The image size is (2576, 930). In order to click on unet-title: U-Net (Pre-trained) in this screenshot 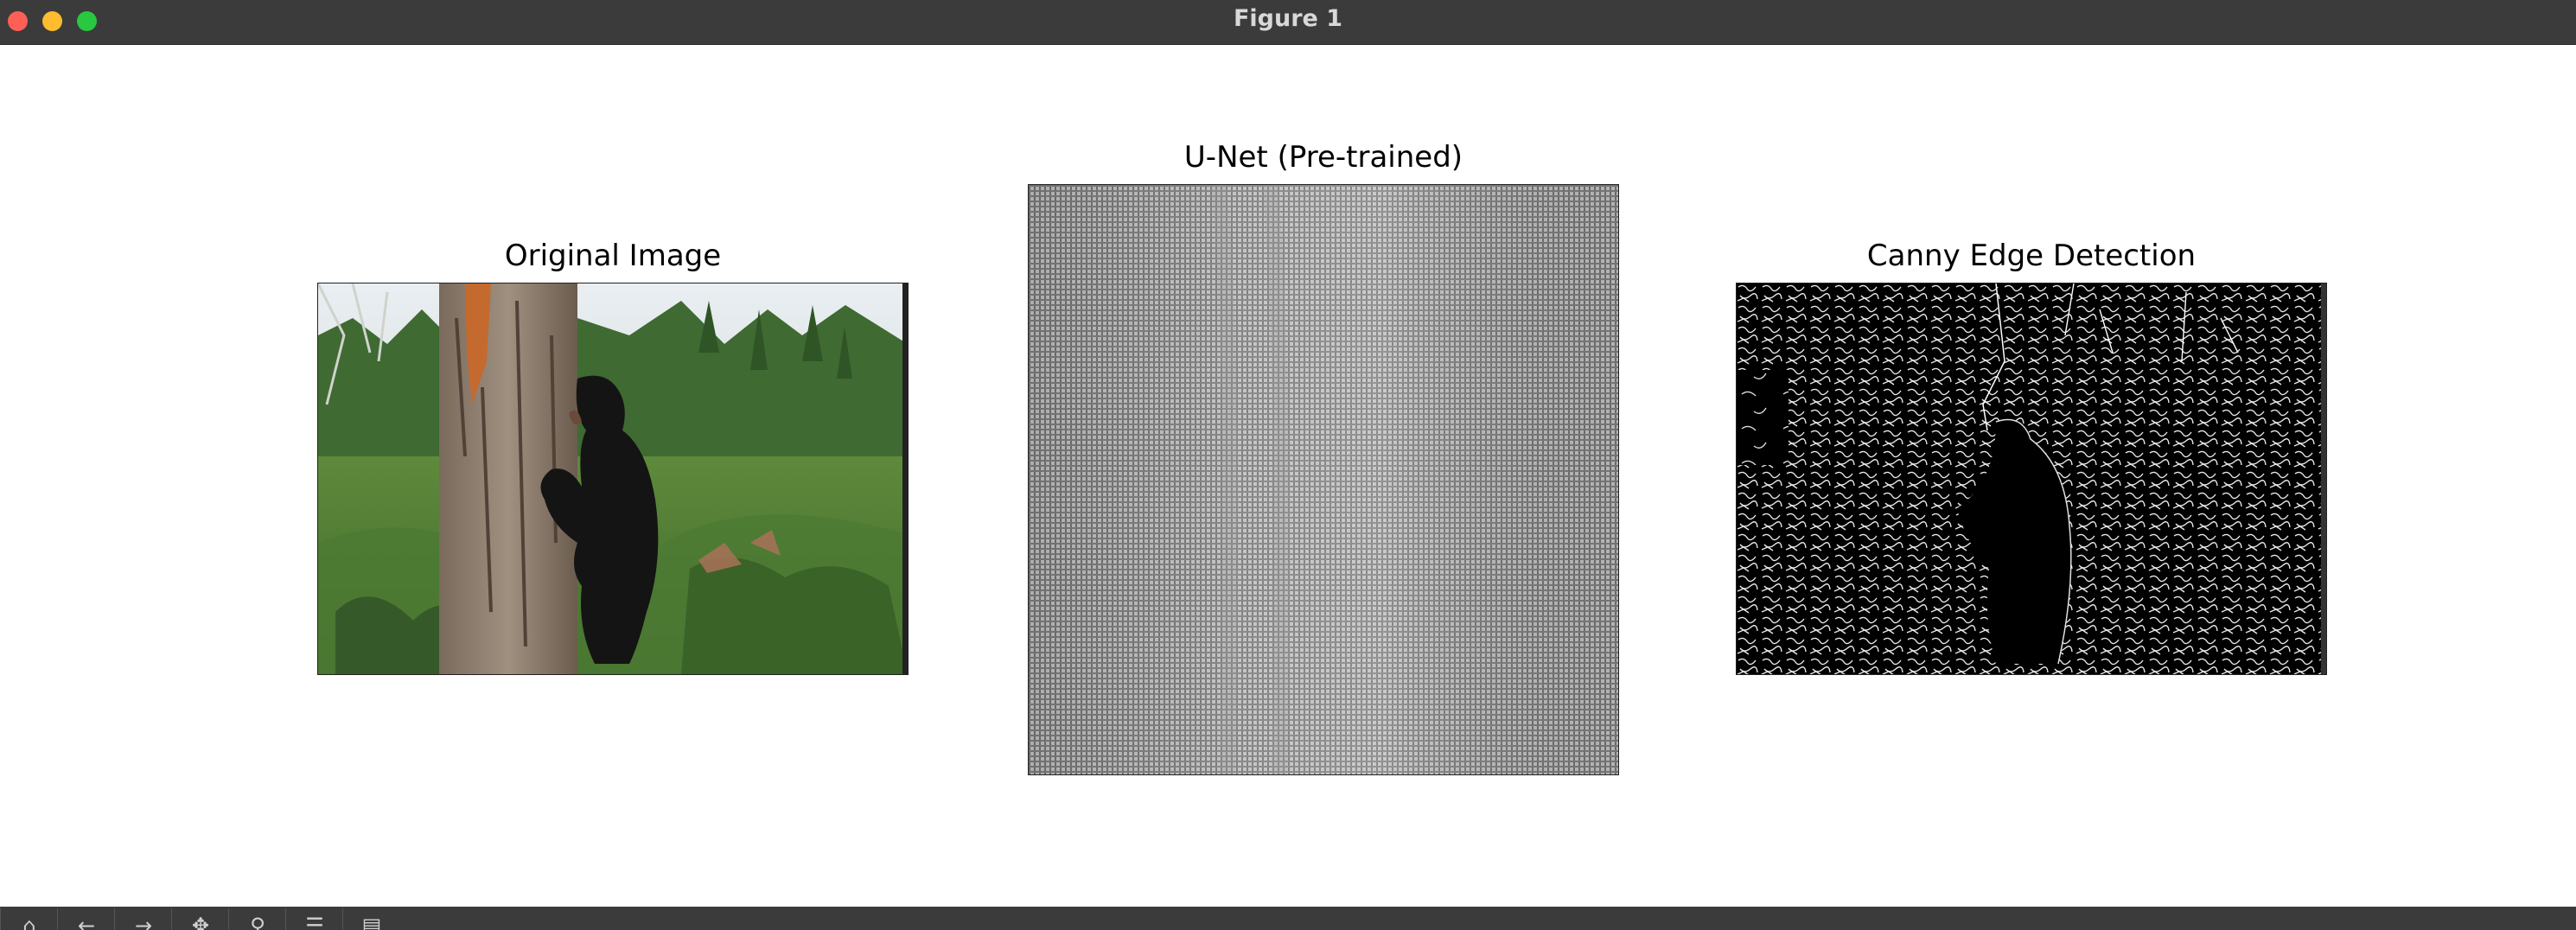, I will do `click(1323, 157)`.